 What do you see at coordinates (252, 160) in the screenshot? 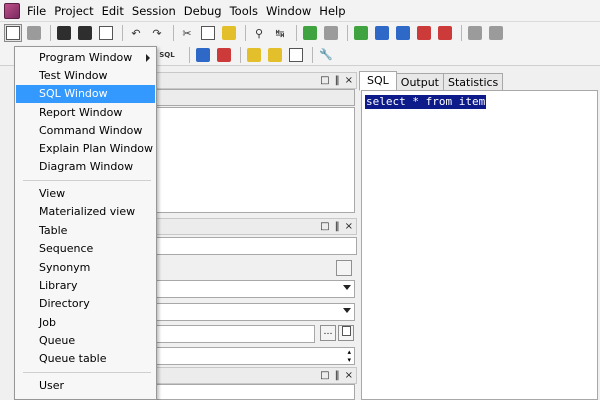
I see `object-tree` at bounding box center [252, 160].